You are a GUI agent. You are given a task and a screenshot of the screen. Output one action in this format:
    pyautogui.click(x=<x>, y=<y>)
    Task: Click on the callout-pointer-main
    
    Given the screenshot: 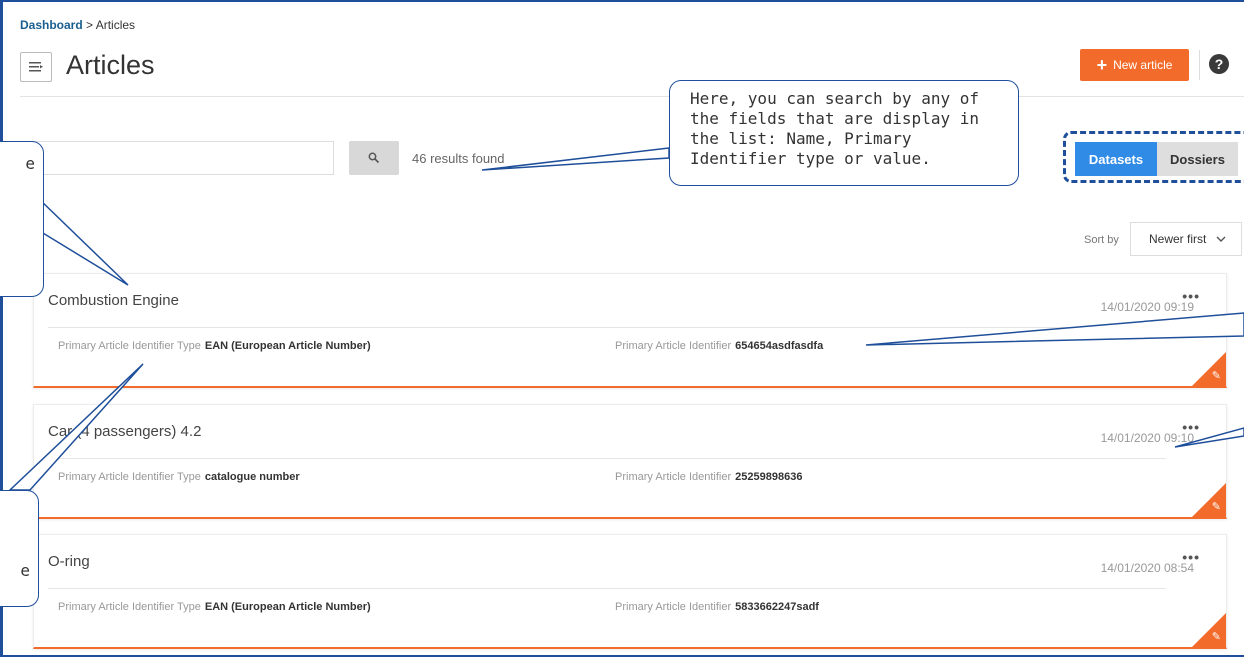 What is the action you would take?
    pyautogui.click(x=575, y=159)
    